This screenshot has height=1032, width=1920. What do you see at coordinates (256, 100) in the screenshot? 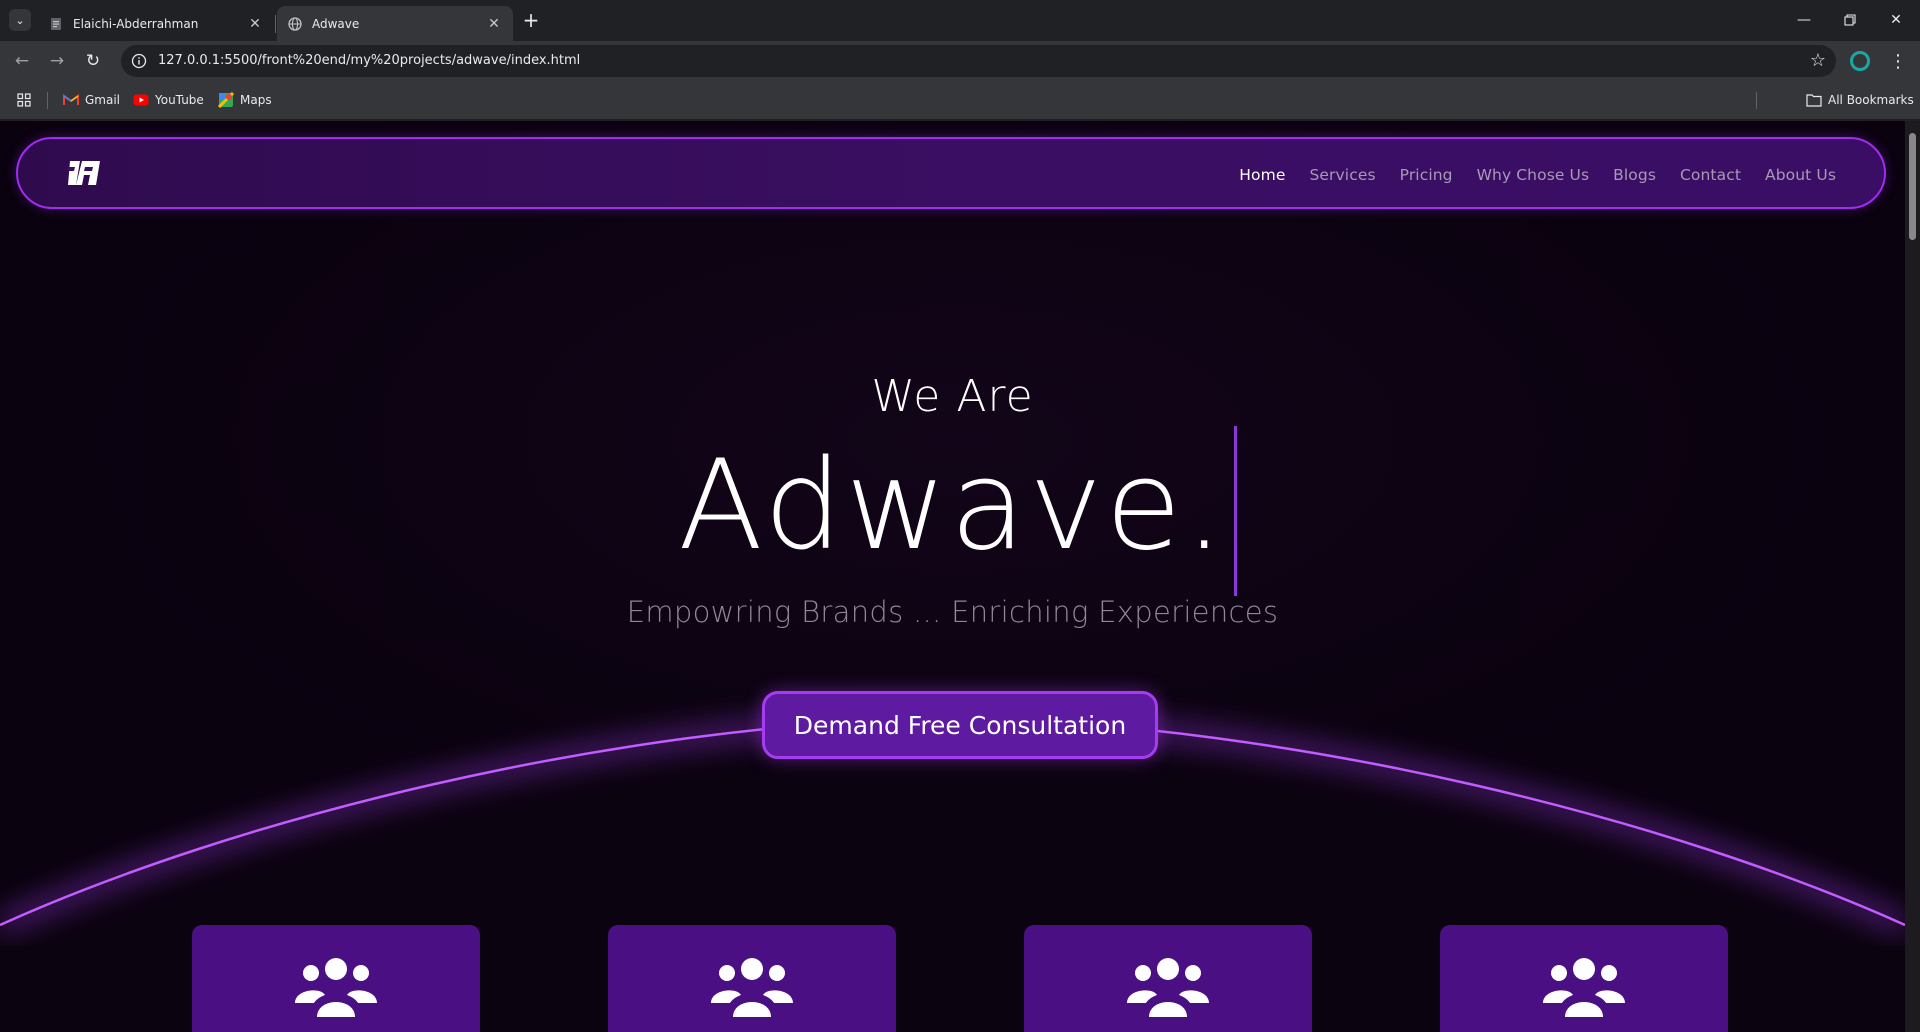
I see `bookmark-label: Maps` at bounding box center [256, 100].